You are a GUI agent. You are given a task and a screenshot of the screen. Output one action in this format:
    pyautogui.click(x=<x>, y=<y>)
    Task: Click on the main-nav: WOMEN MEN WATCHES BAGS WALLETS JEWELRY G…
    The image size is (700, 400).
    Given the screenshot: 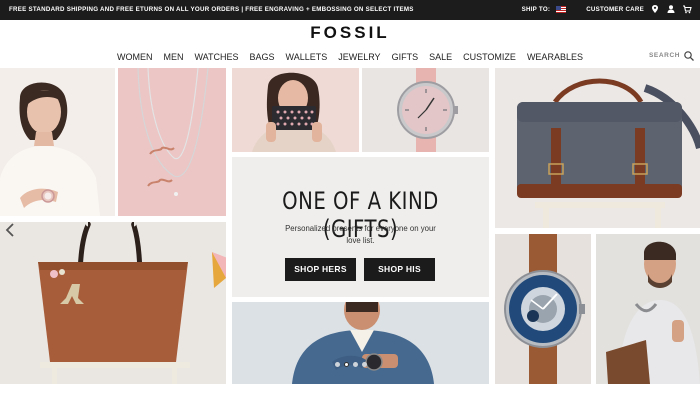 What is the action you would take?
    pyautogui.click(x=350, y=57)
    